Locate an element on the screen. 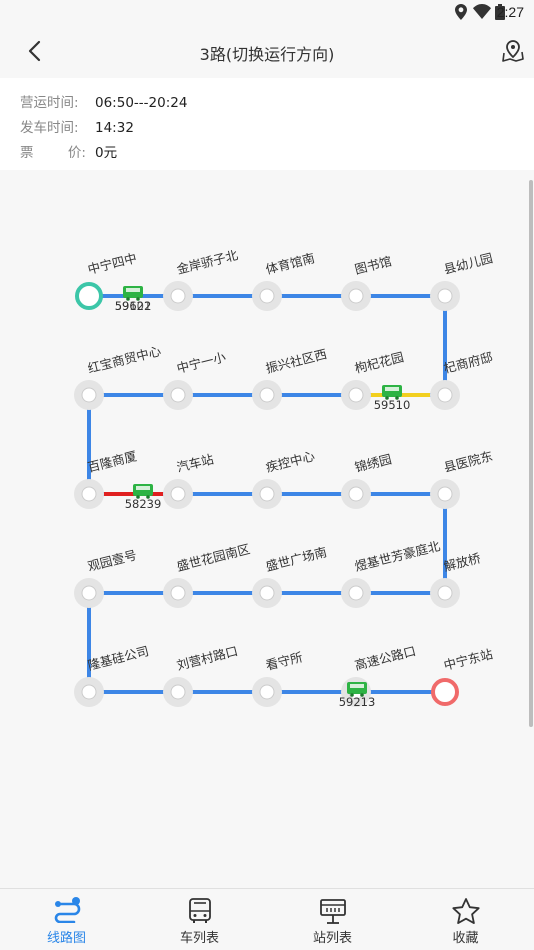 Image resolution: width=534 pixels, height=950 pixels. departure-value: 14:32 is located at coordinates (114, 128).